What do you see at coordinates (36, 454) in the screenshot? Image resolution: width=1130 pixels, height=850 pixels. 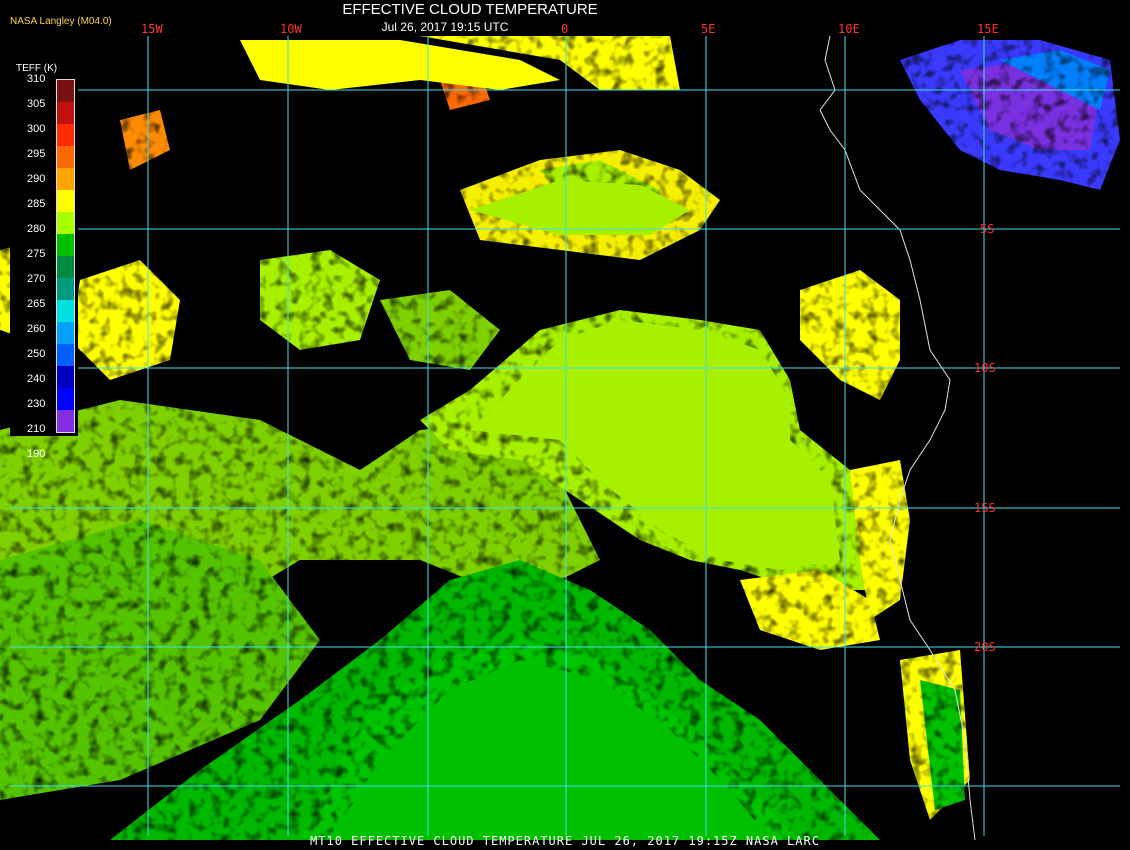 I see `legend-tick: 190` at bounding box center [36, 454].